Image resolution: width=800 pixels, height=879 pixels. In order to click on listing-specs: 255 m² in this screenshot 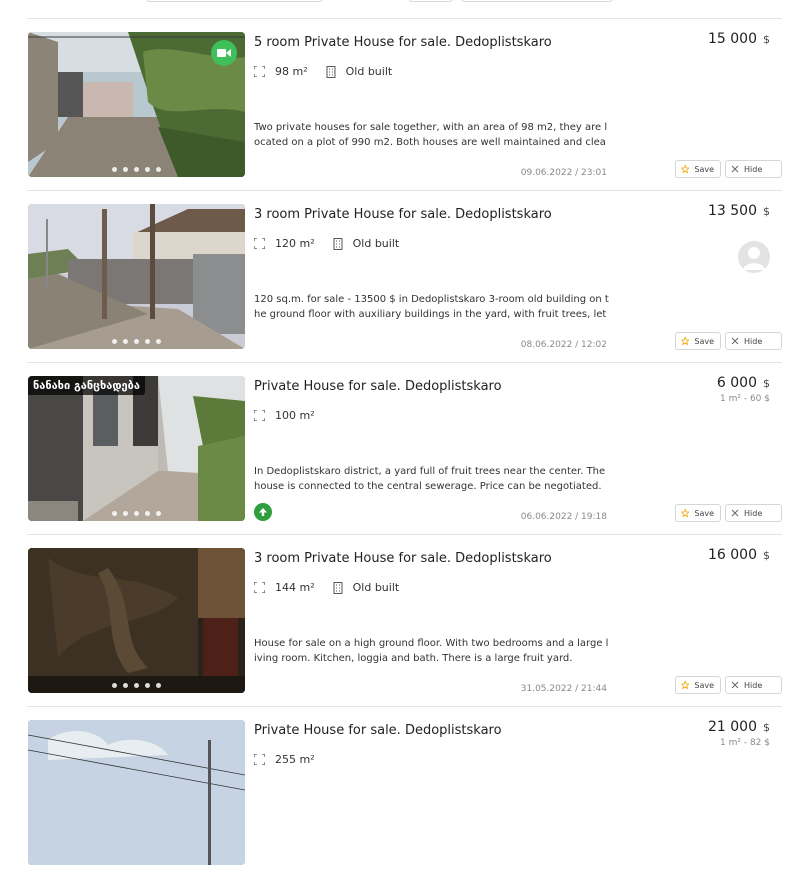, I will do `click(293, 759)`.